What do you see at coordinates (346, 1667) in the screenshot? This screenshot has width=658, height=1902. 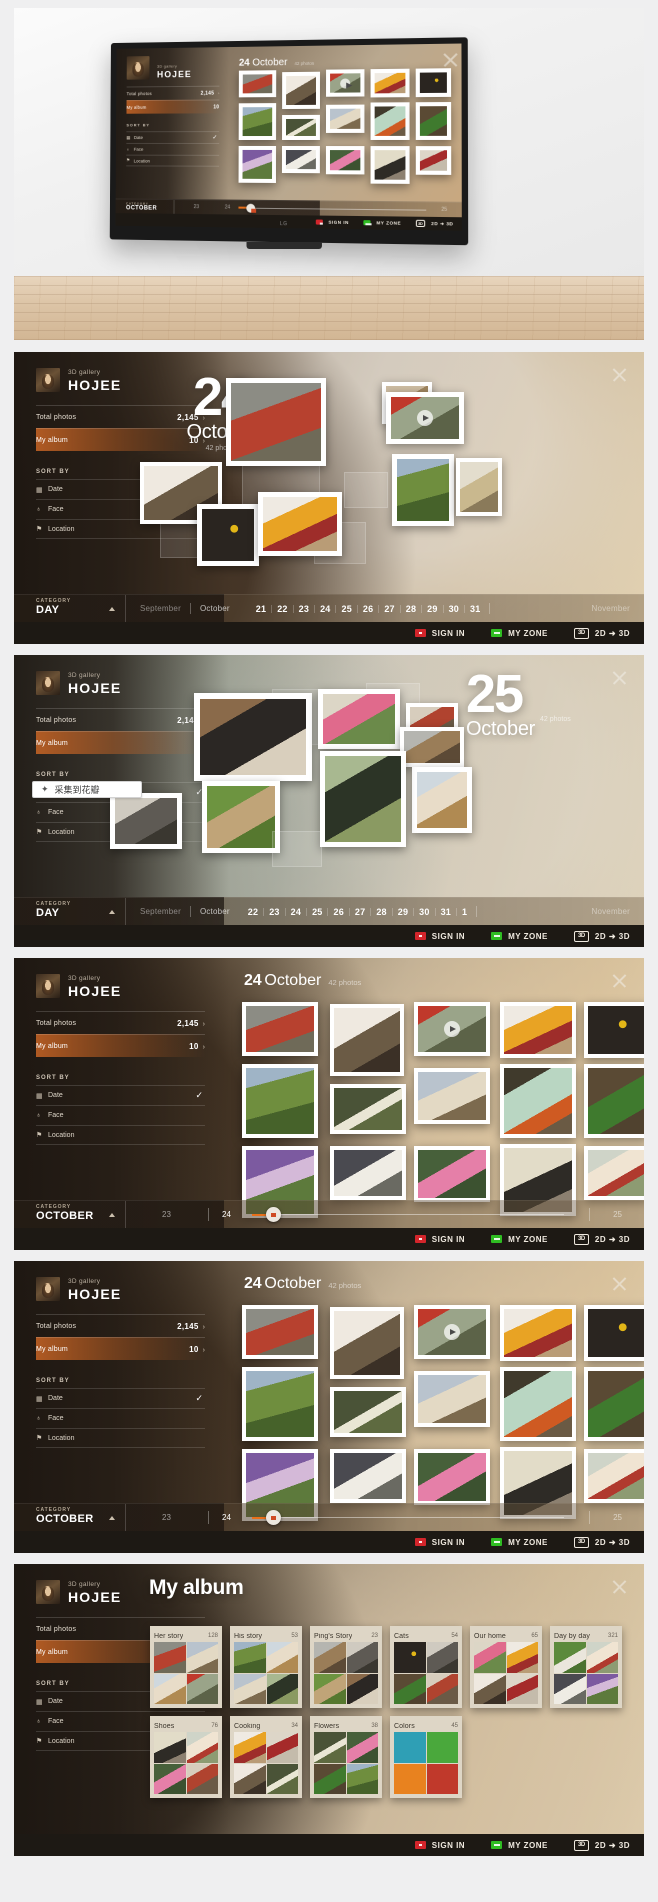 I see `album-card: Ping's Story 23` at bounding box center [346, 1667].